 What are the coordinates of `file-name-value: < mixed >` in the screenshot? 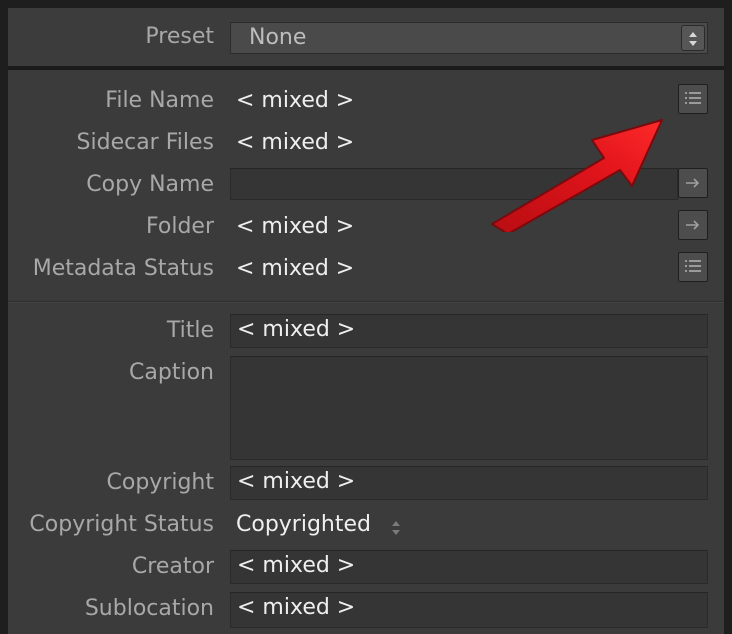 It's located at (295, 100).